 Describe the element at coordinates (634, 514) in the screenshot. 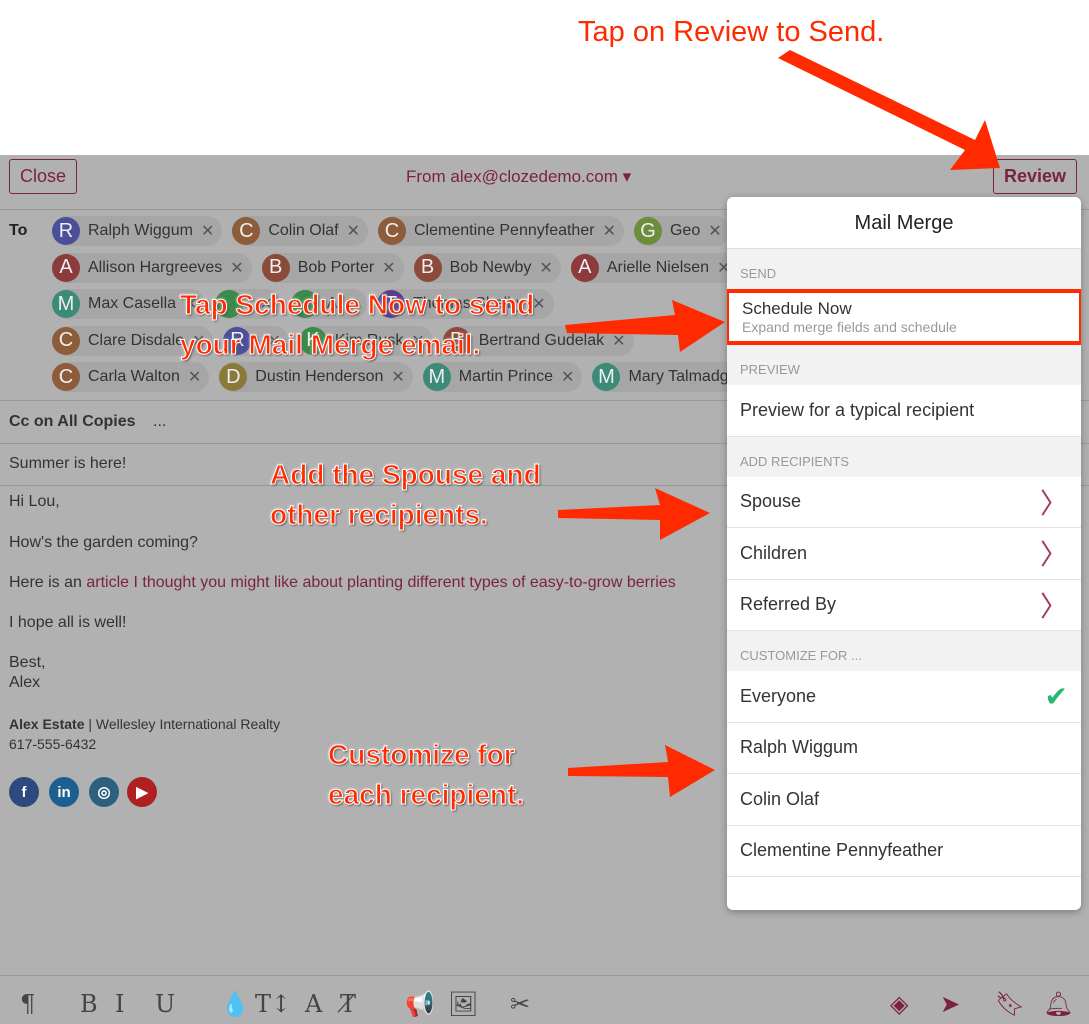

I see `arrow-spouse` at that location.